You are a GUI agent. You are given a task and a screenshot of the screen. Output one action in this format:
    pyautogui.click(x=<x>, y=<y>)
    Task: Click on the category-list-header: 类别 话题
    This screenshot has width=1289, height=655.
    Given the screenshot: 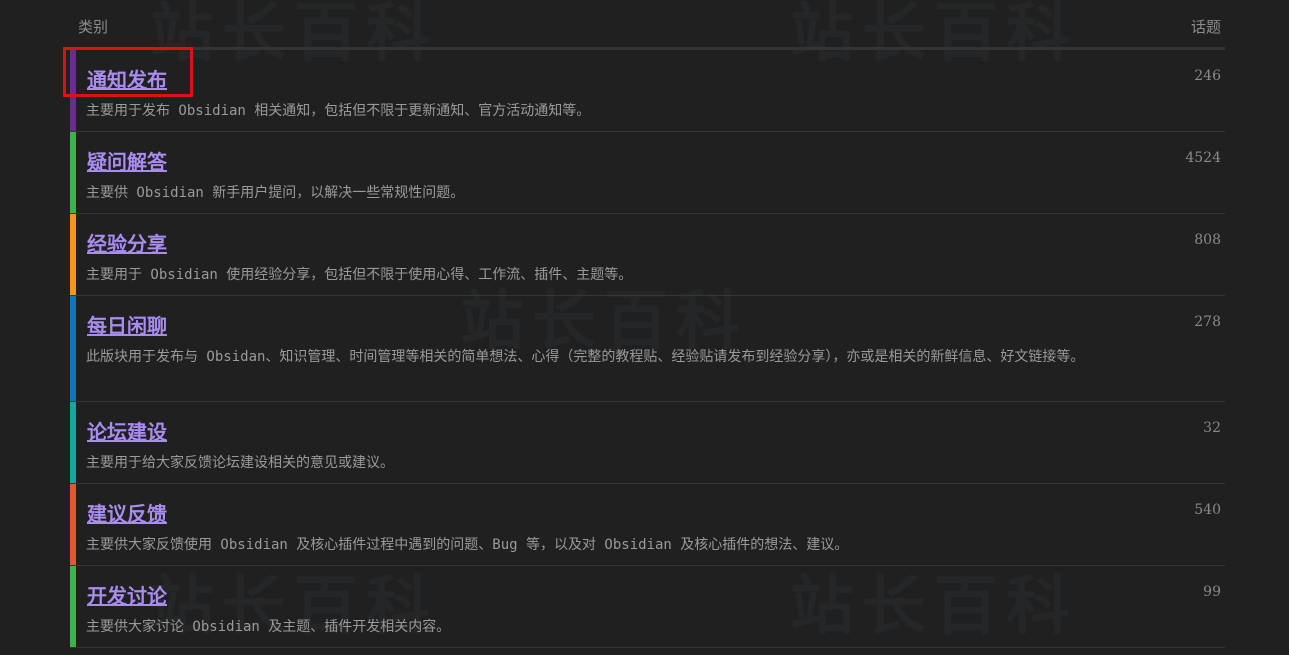 What is the action you would take?
    pyautogui.click(x=647, y=25)
    